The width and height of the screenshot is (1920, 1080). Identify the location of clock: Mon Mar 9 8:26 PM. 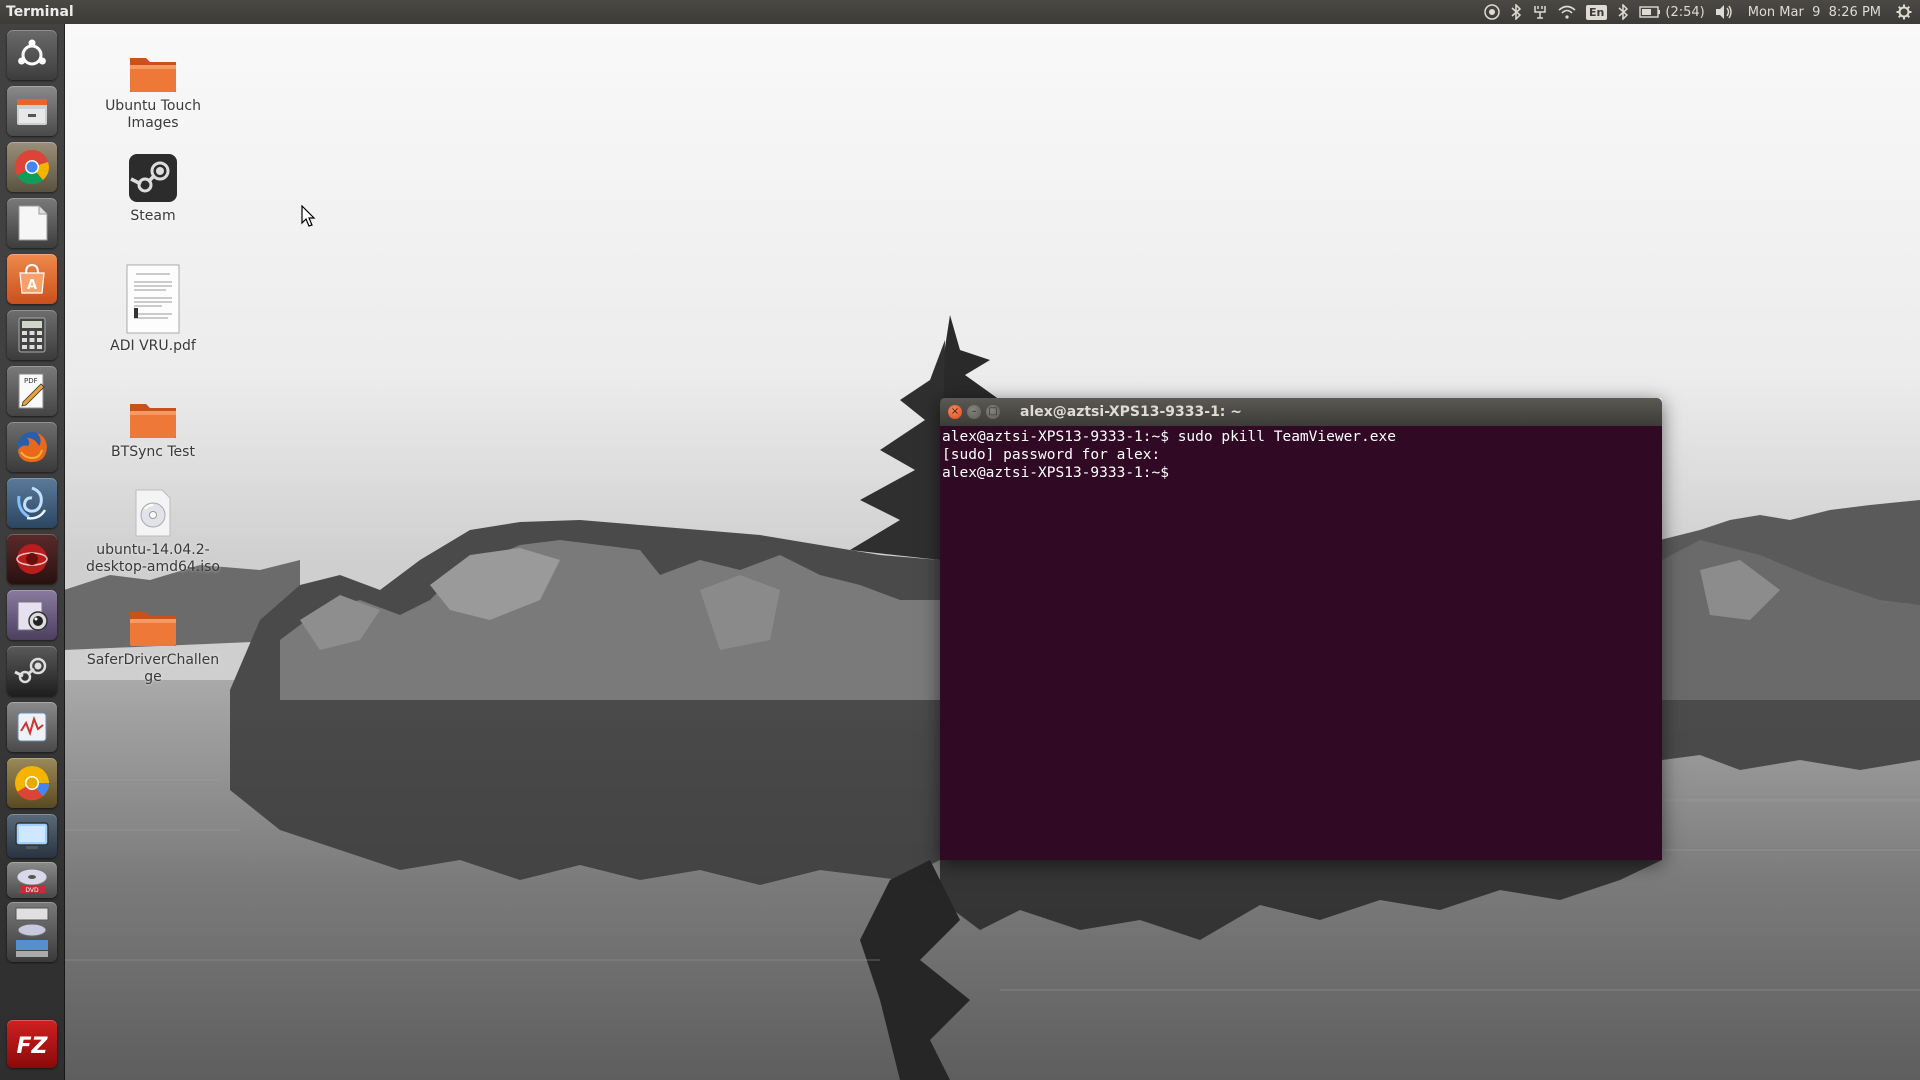
(1814, 12).